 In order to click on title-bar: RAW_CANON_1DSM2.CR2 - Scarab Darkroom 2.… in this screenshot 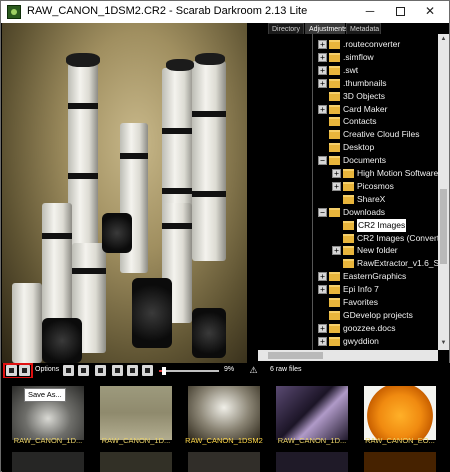, I will do `click(225, 12)`.